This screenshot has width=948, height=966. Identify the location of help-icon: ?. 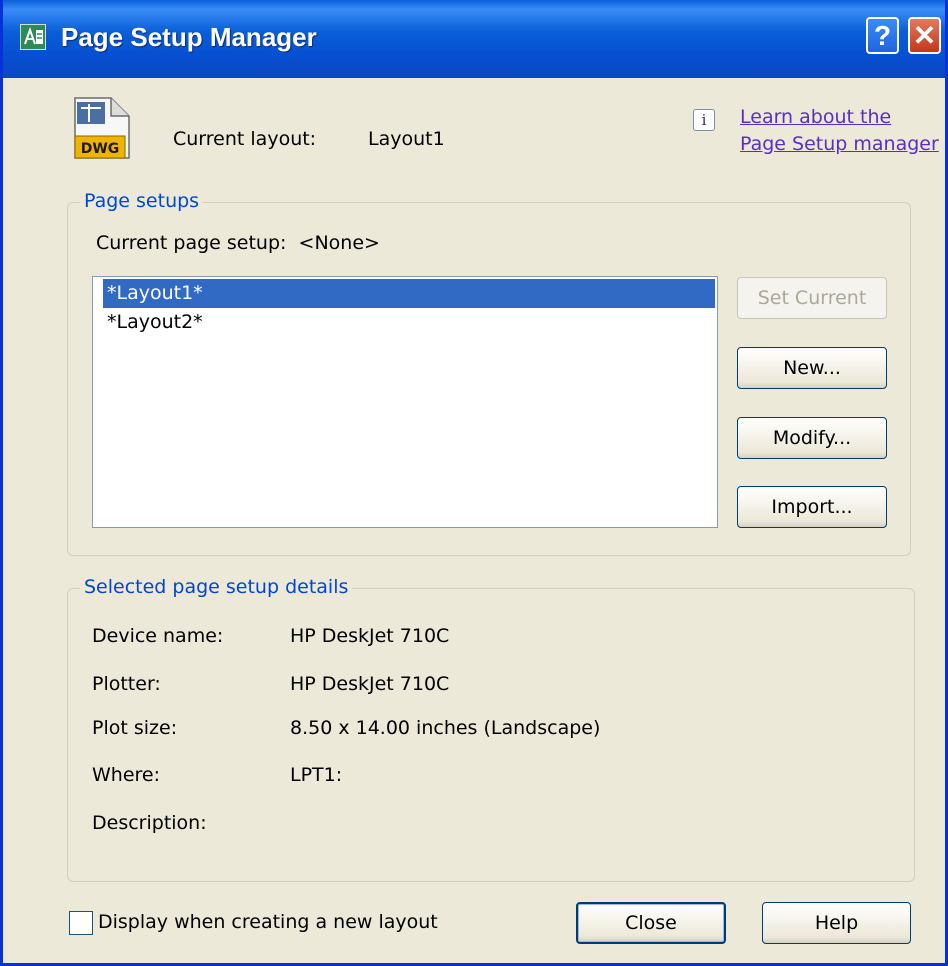
(882, 35).